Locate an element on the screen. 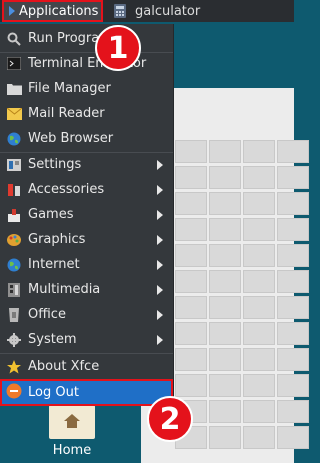  menu-item-system: System is located at coordinates (86, 339).